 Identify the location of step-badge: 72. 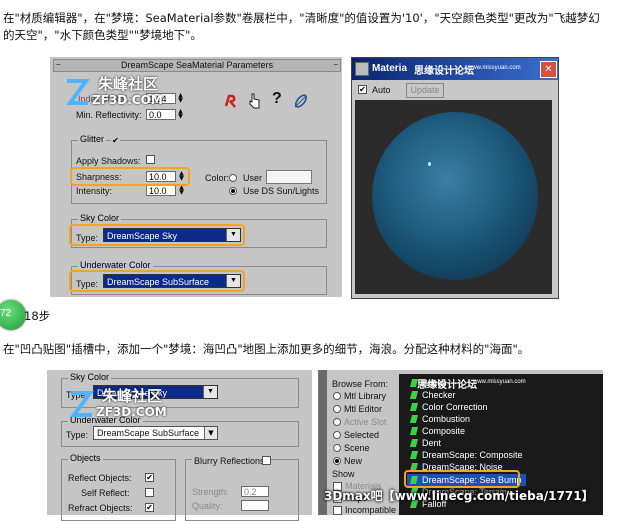
(13, 315).